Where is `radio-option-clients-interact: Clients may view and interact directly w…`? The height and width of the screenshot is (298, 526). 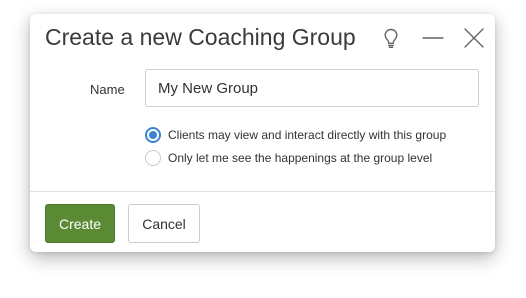
radio-option-clients-interact: Clients may view and interact directly w… is located at coordinates (295, 135).